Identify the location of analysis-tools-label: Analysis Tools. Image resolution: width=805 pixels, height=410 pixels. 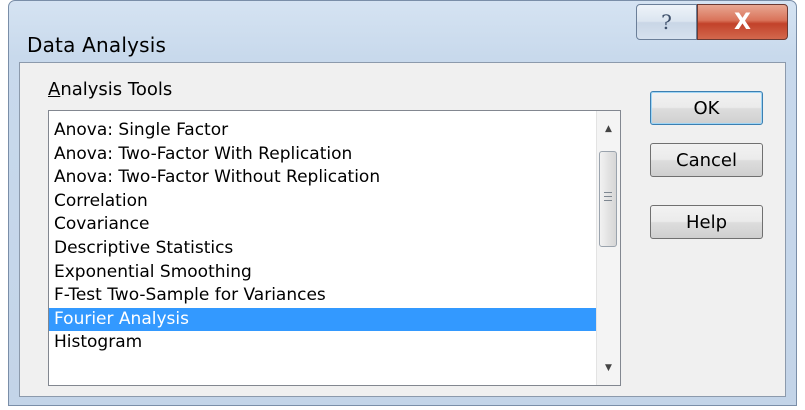
(110, 89).